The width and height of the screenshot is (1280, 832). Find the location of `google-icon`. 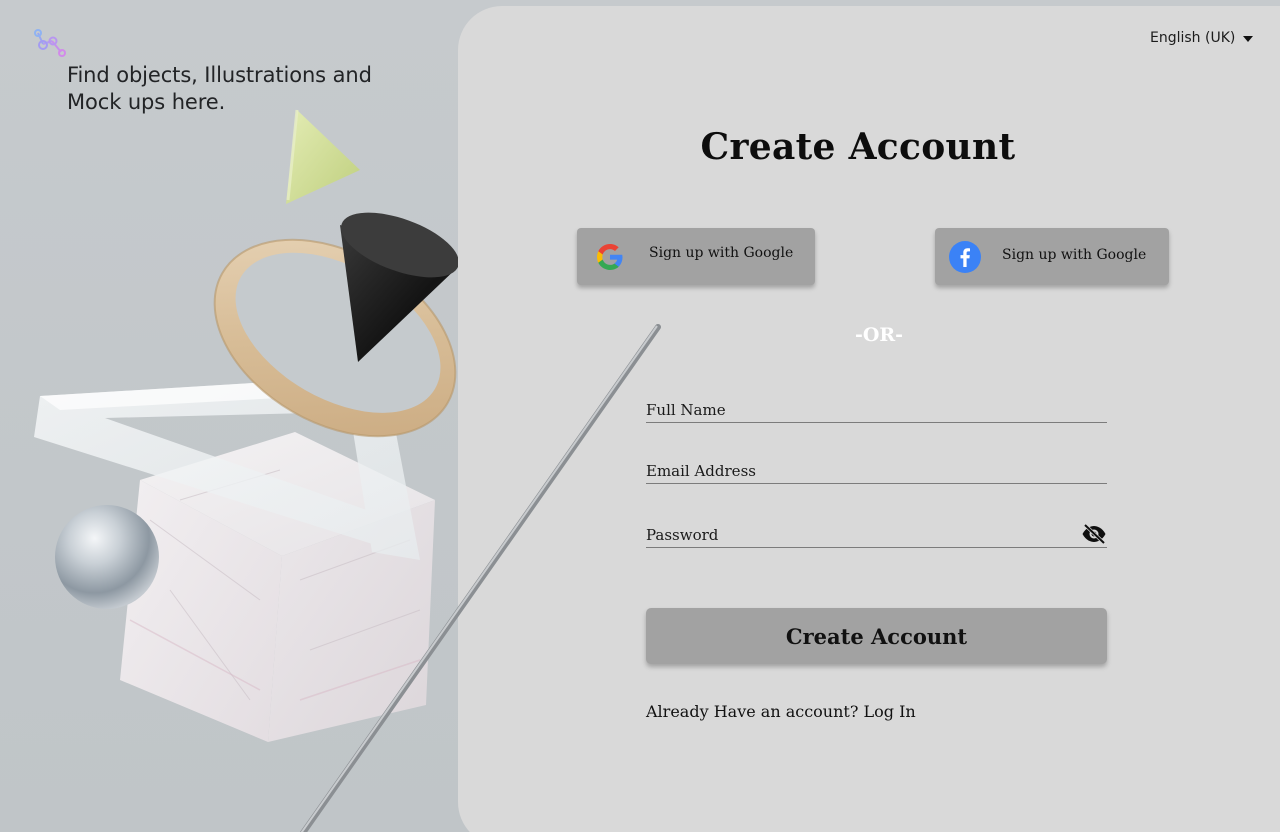

google-icon is located at coordinates (610, 257).